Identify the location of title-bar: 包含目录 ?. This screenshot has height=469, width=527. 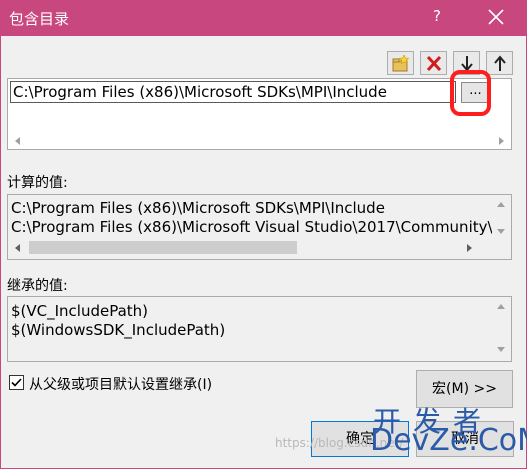
(263, 18).